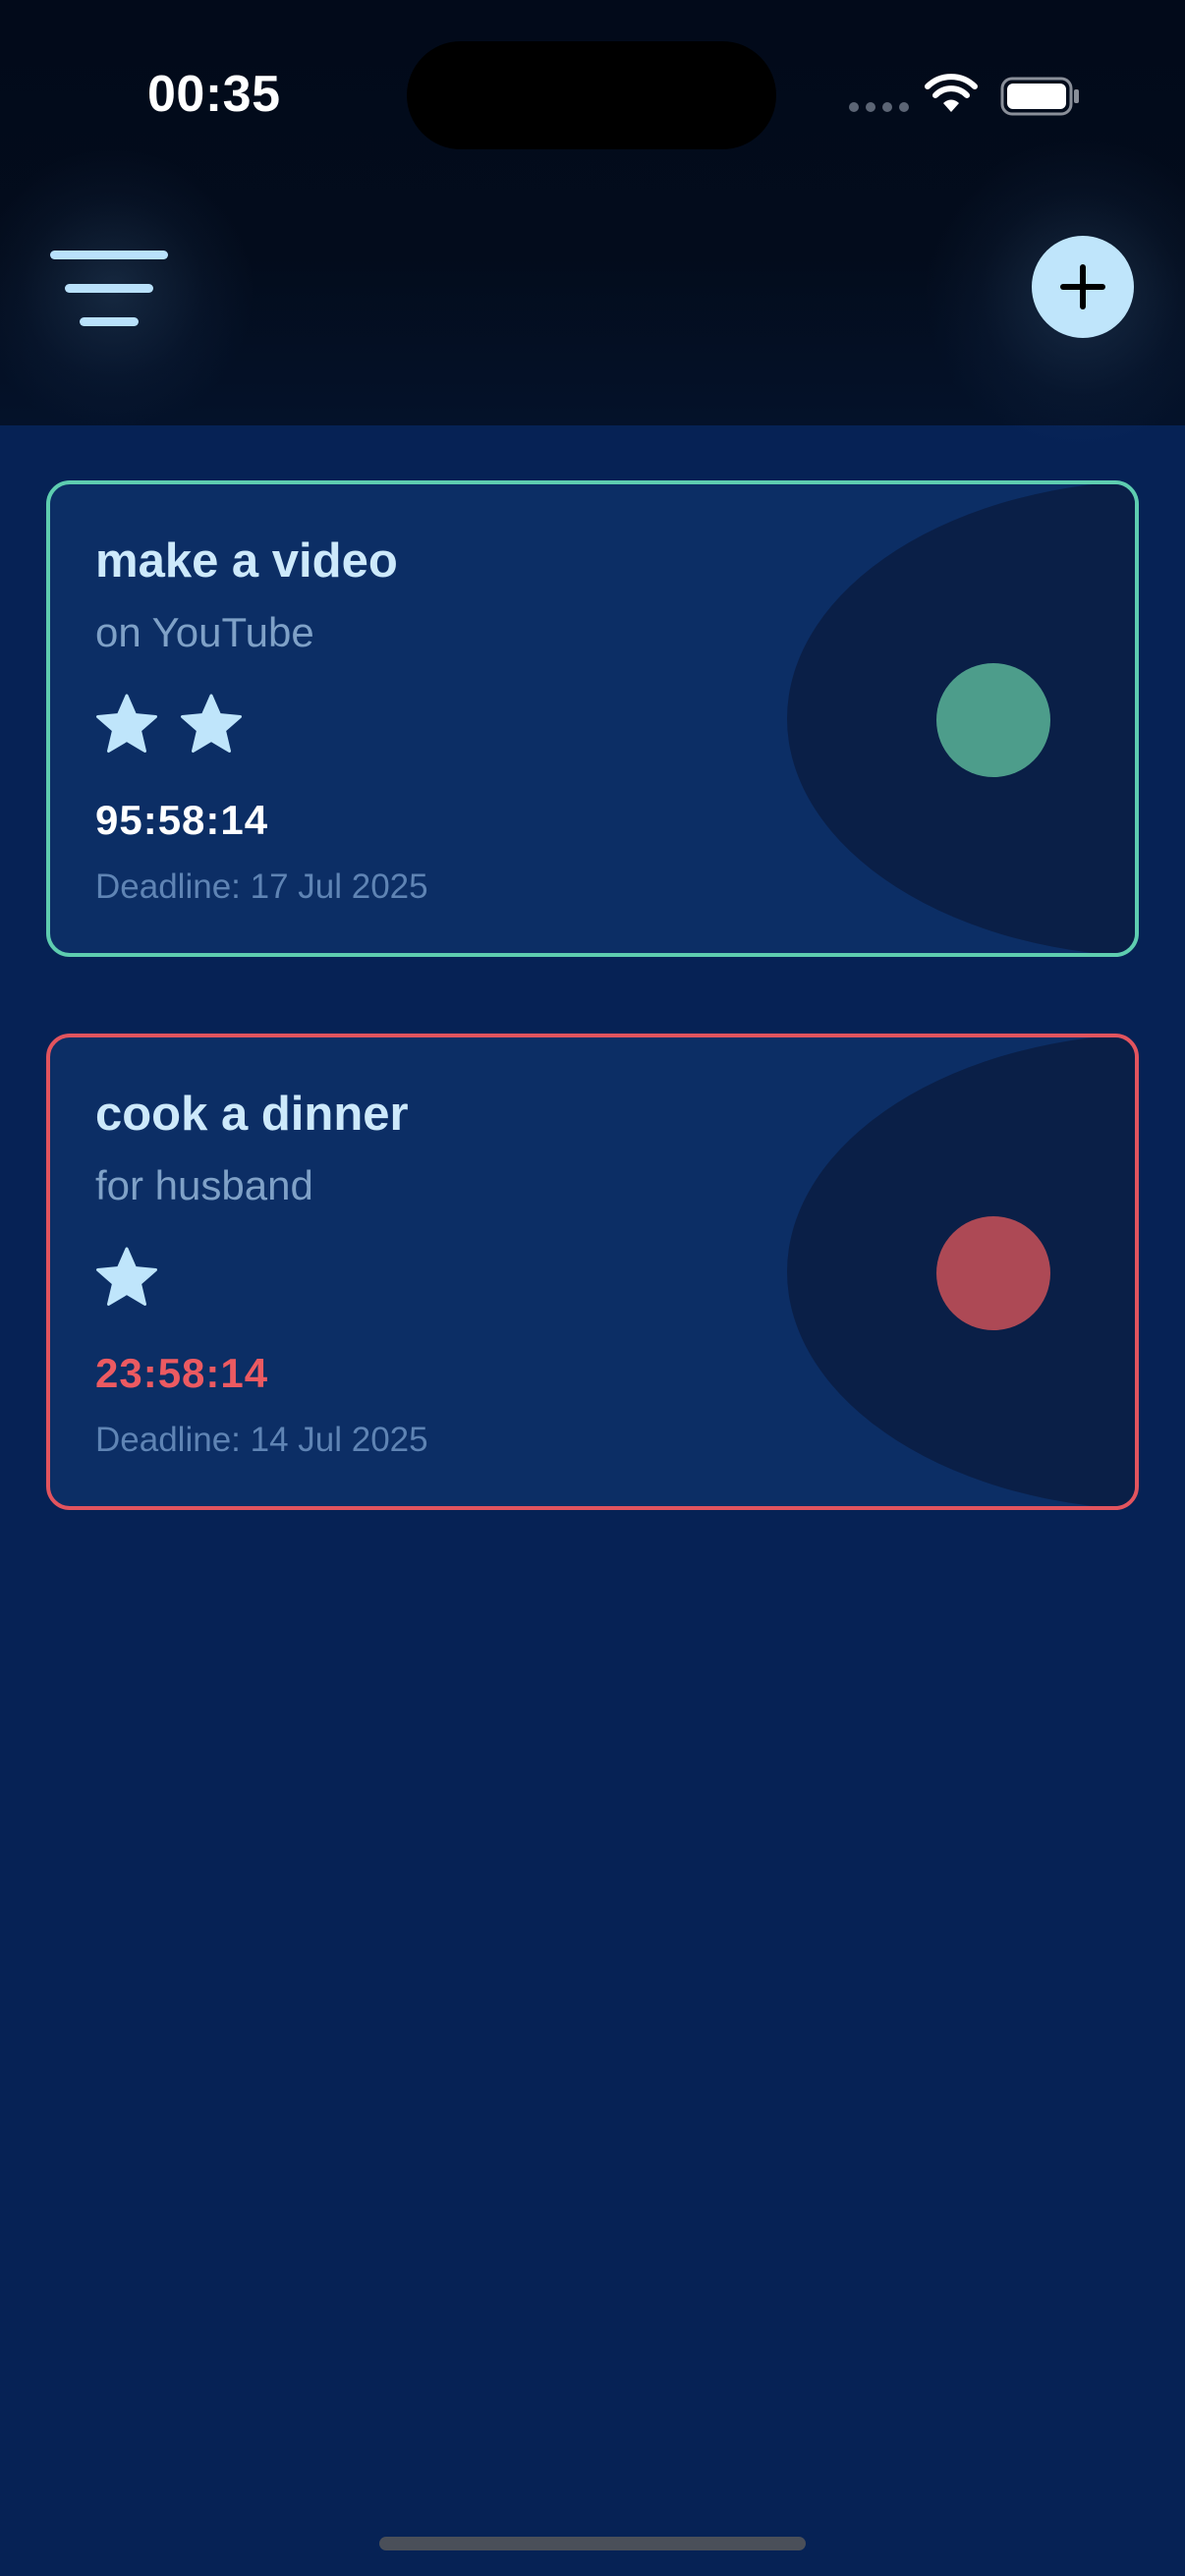  I want to click on dynamic-island, so click(592, 95).